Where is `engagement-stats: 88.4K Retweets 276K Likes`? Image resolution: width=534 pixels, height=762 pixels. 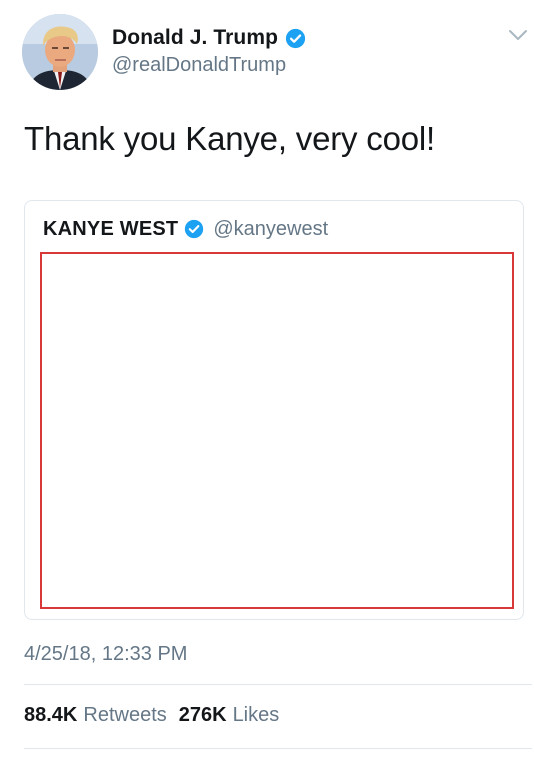
engagement-stats: 88.4K Retweets 276K Likes is located at coordinates (157, 715).